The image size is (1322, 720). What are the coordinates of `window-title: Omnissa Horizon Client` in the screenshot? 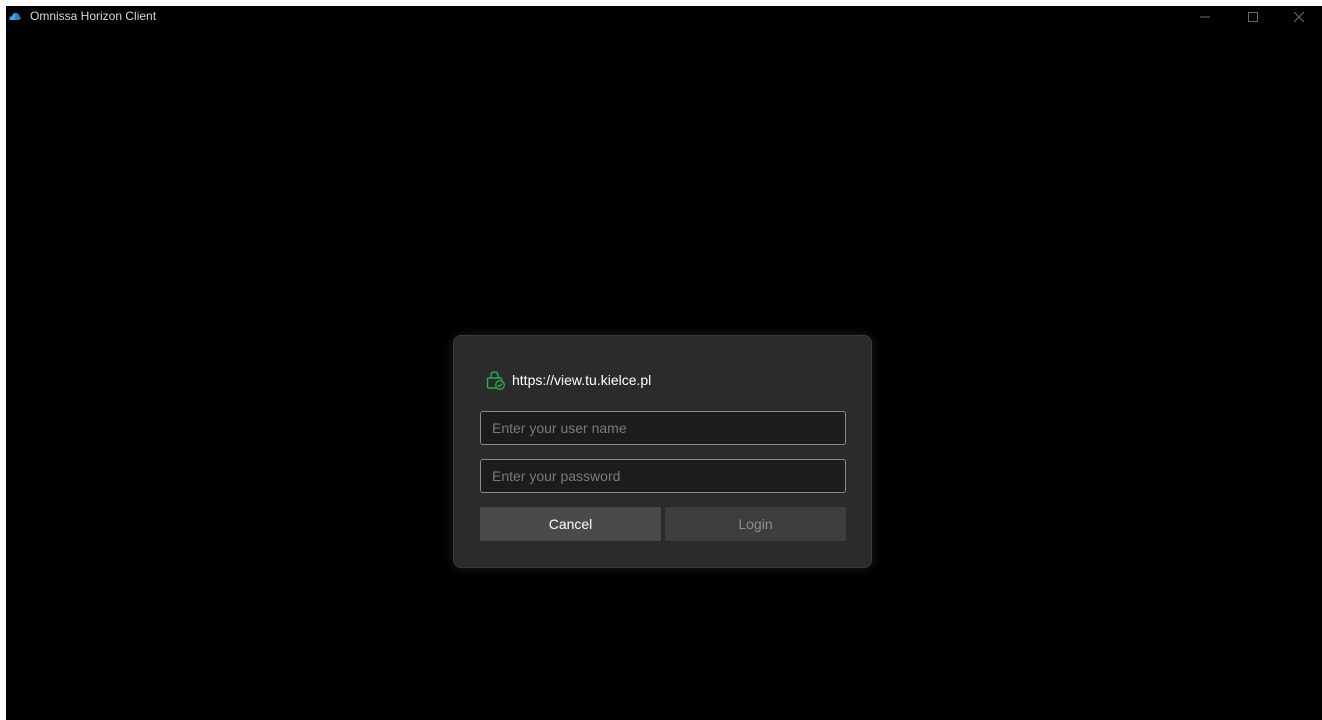 It's located at (93, 16).